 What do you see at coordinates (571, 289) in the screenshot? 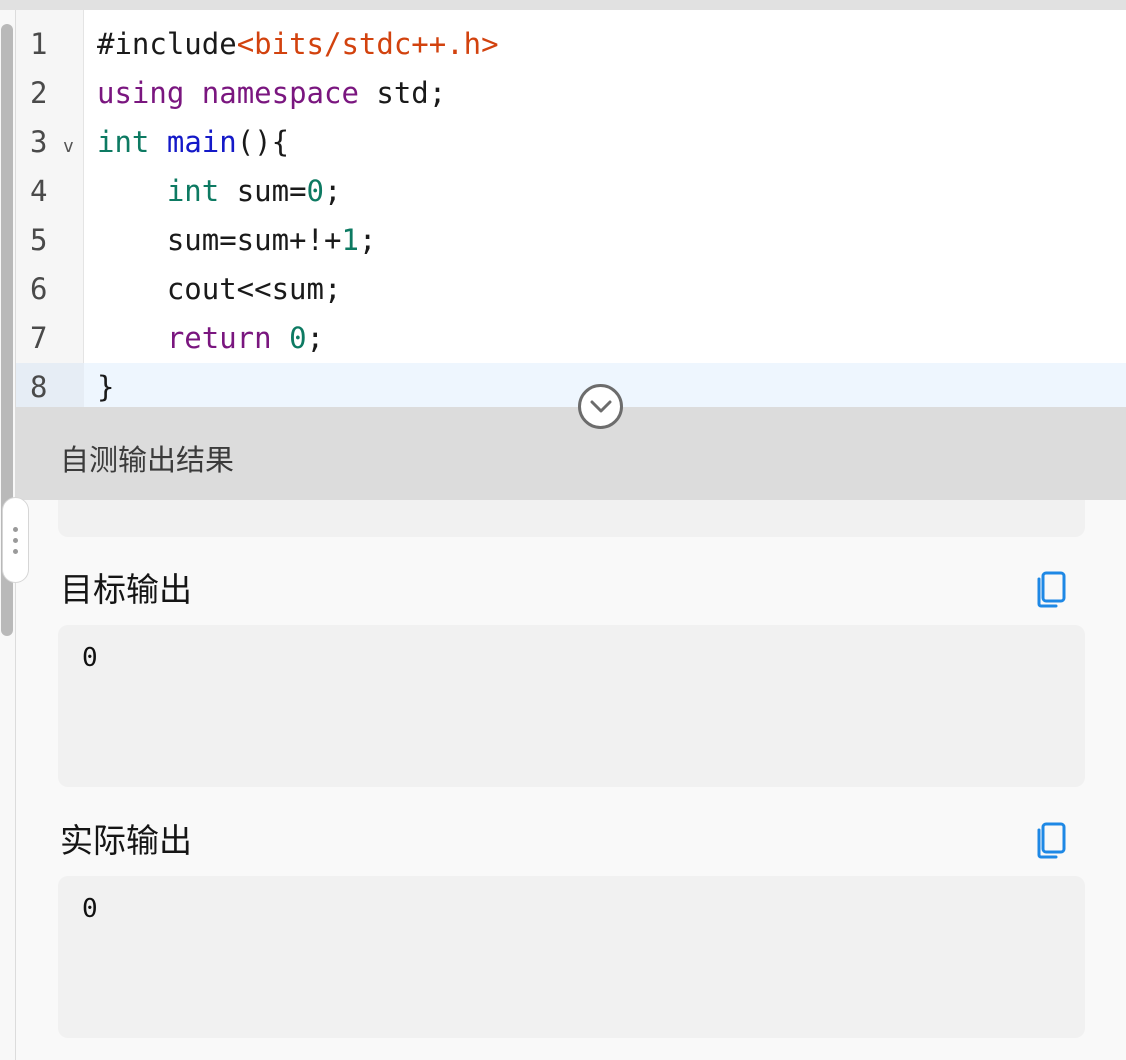
I see `code-line: 6 cout<<sum;` at bounding box center [571, 289].